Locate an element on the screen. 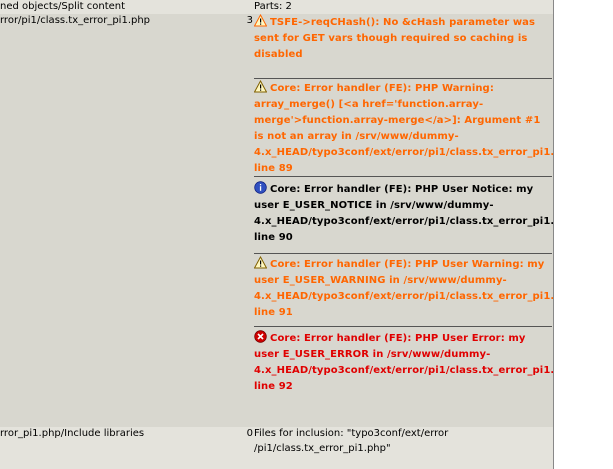  row-value: Parts: 2 is located at coordinates (273, 6).